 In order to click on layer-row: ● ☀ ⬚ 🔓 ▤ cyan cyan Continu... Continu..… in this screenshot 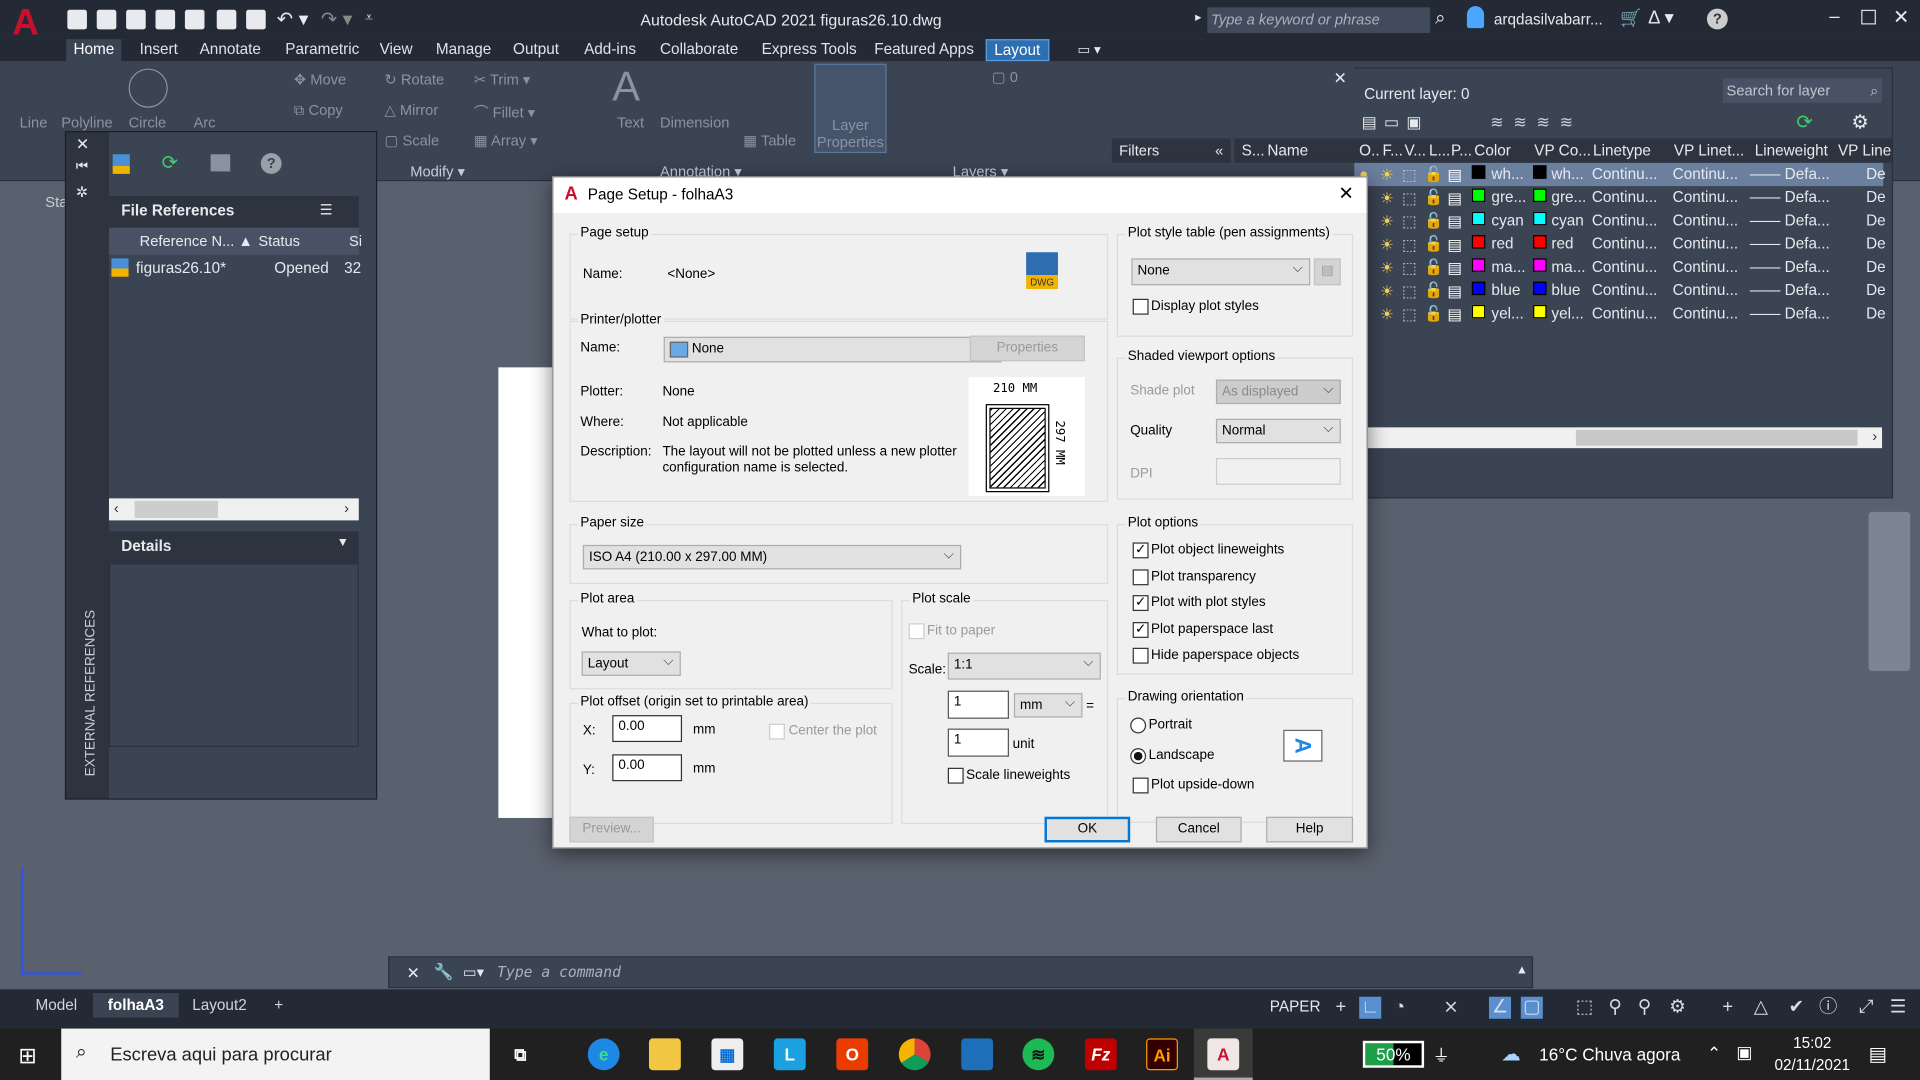, I will do `click(1620, 220)`.